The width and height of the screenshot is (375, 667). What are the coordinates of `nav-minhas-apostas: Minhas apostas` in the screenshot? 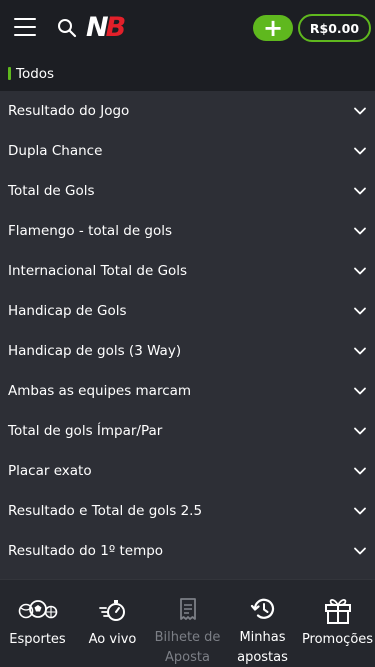 It's located at (262, 623).